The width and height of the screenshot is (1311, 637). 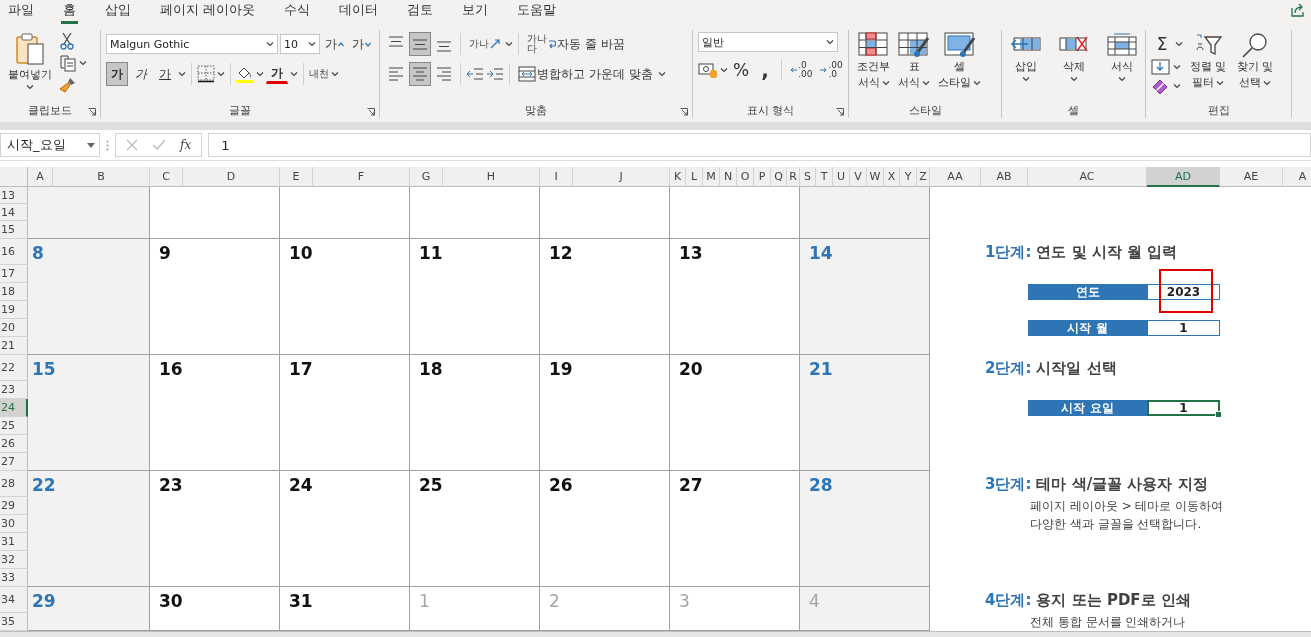 What do you see at coordinates (14, 462) in the screenshot?
I see `row-header: 27` at bounding box center [14, 462].